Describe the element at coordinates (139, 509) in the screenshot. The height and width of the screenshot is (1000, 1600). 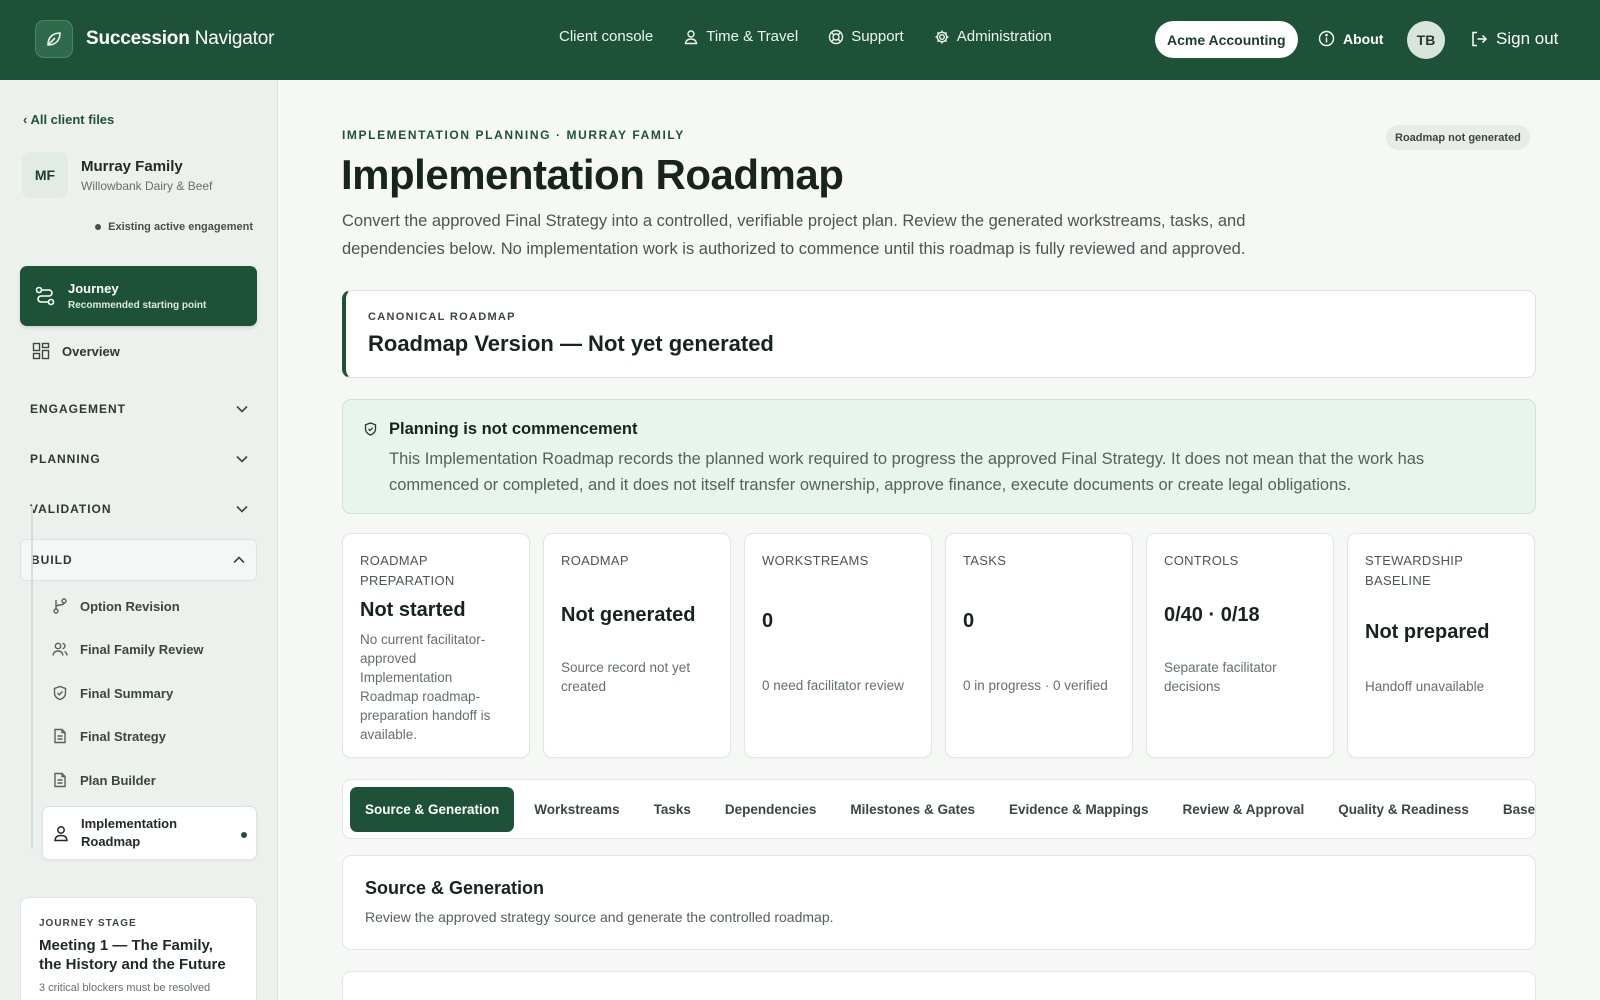
I see `section-validation: VALIDATION` at that location.